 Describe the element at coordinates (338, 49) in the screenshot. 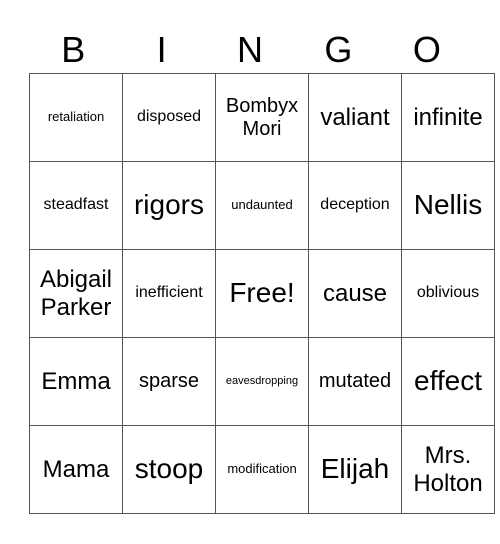

I see `header-letter-g: G` at that location.